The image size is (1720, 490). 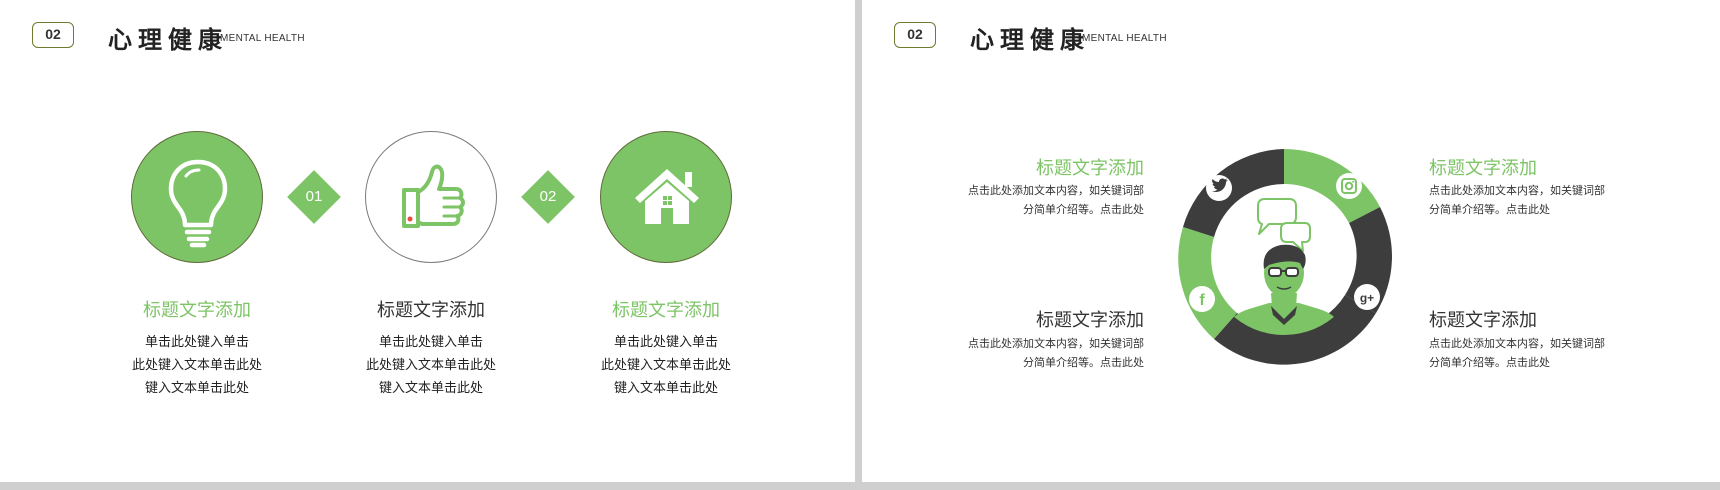 I want to click on column-text-3-line-1: 单击此处键入单击, so click(x=665, y=342).